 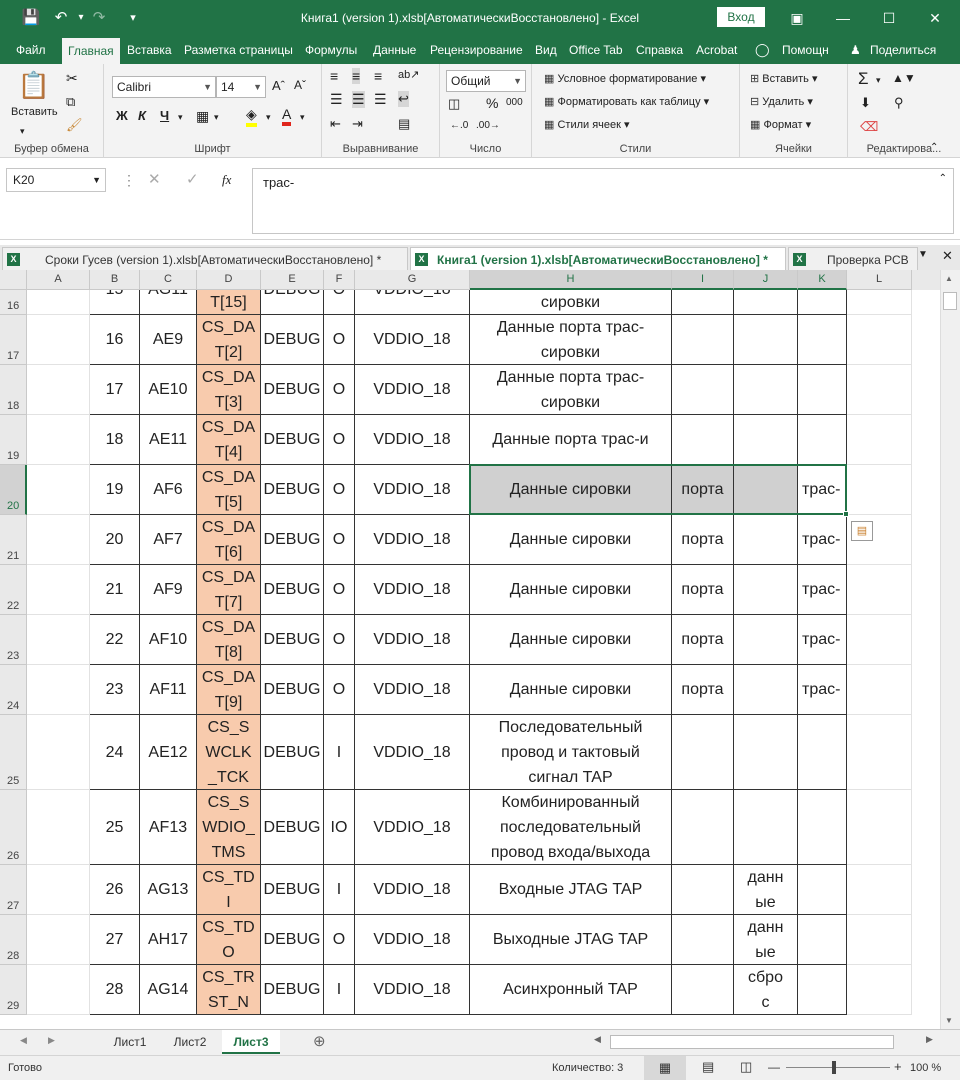 What do you see at coordinates (774, 1067) in the screenshot?
I see `zoom-out-icon: —` at bounding box center [774, 1067].